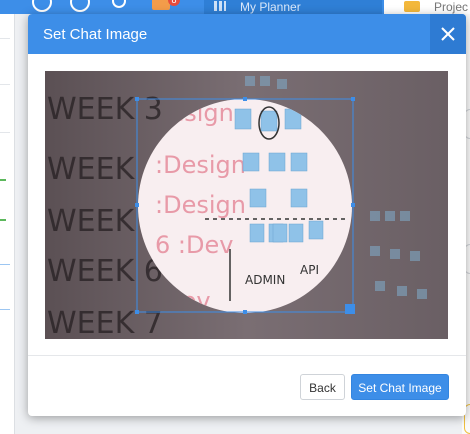 The width and height of the screenshot is (470, 434). I want to click on grid-icon, so click(220, 6).